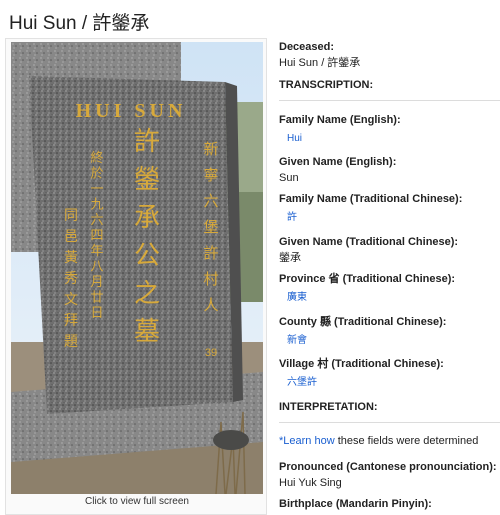 The height and width of the screenshot is (515, 500). Describe the element at coordinates (338, 162) in the screenshot. I see `given-en-label: Given Name (English):` at that location.